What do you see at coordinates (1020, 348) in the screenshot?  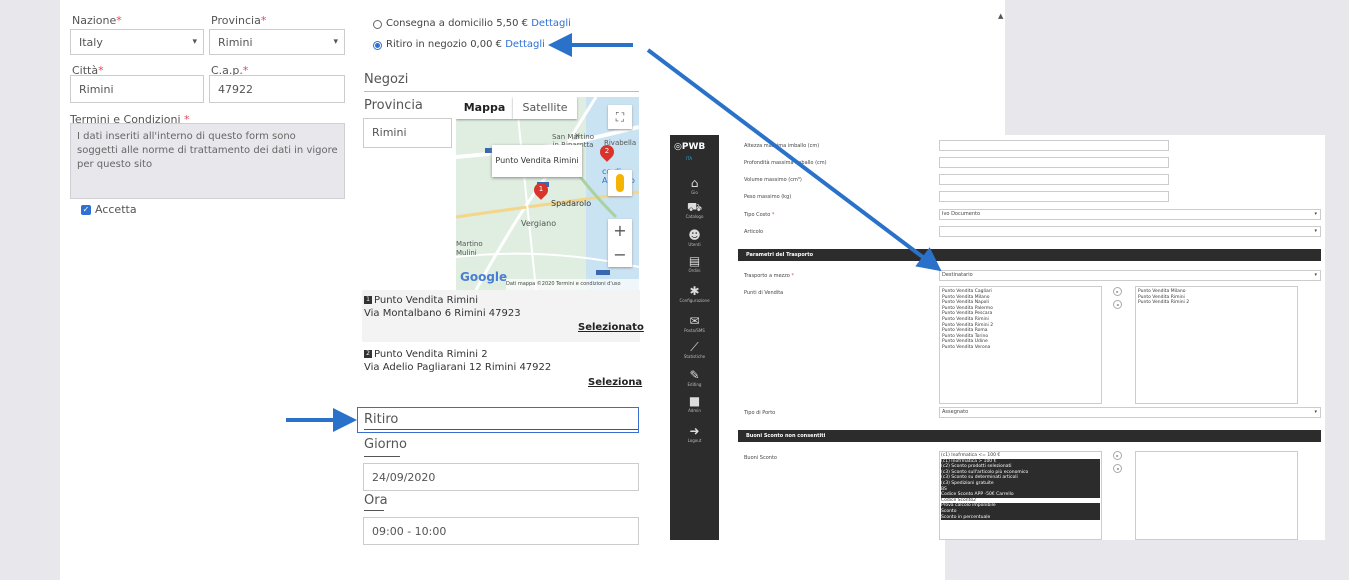 I see `list-item: Punto Vendita Verona` at bounding box center [1020, 348].